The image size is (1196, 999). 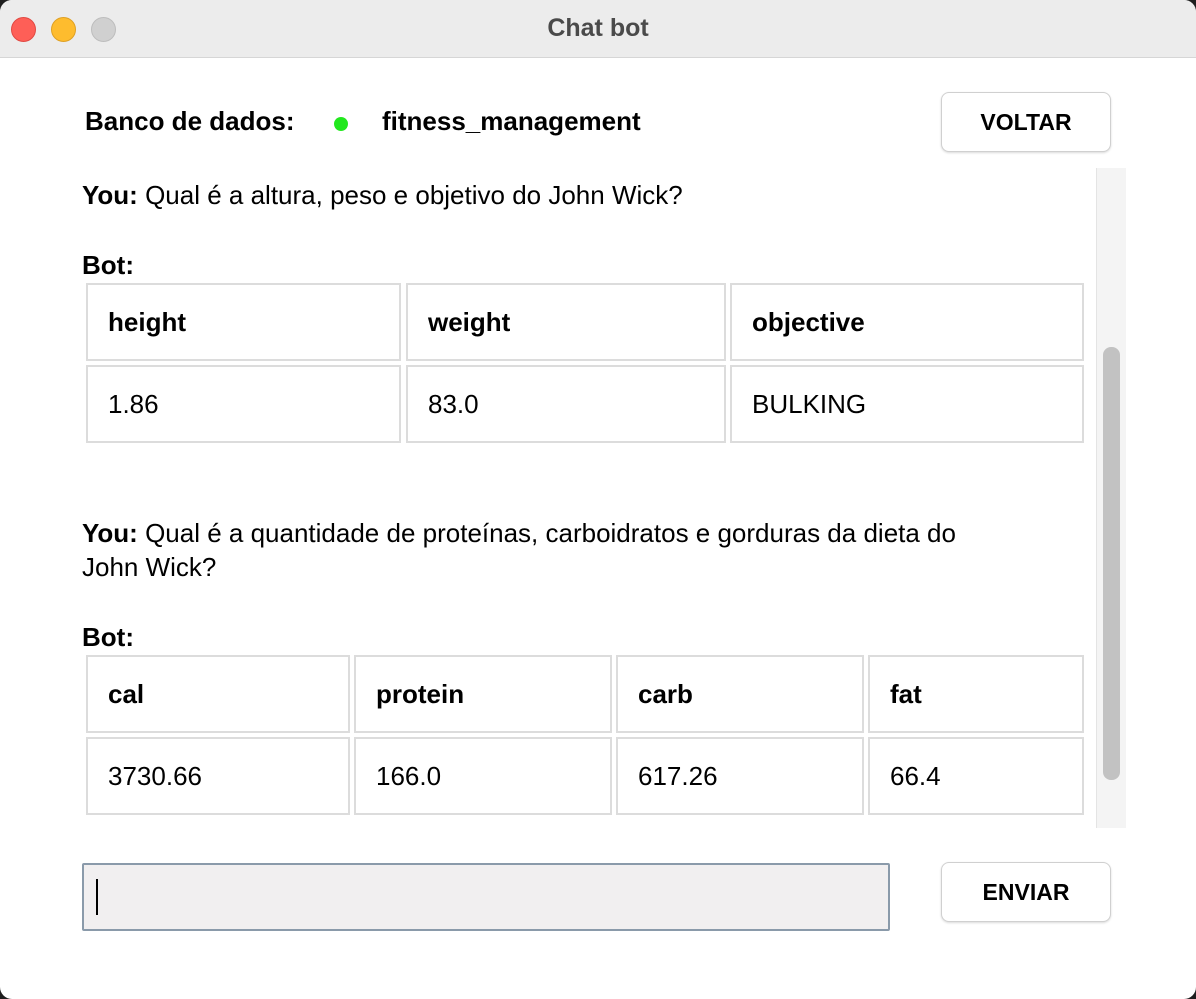 I want to click on table-header-cell: protein, so click(x=483, y=694).